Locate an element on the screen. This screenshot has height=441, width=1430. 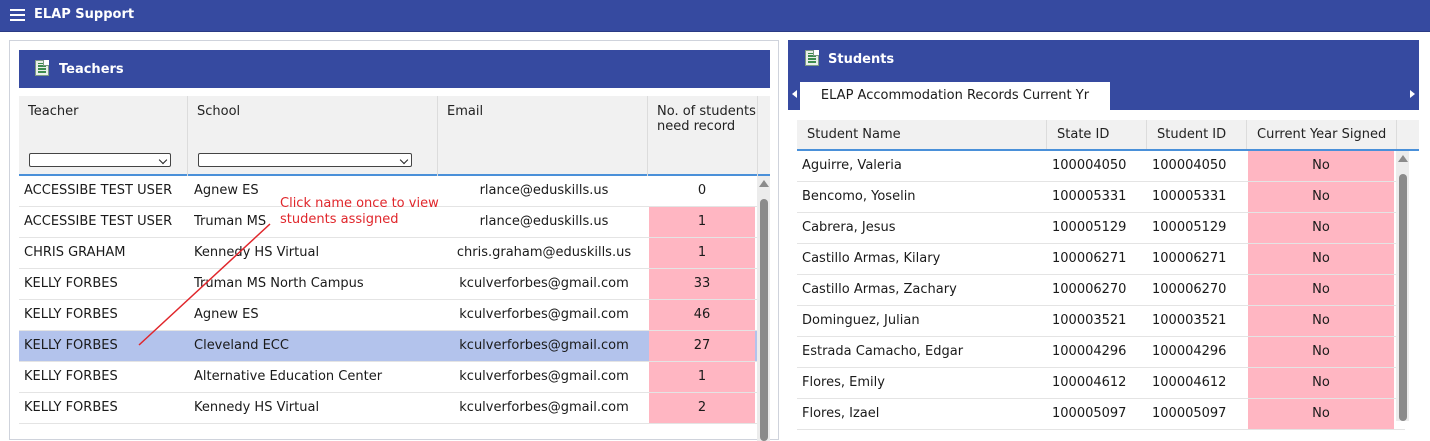
app-header-bar: ELAP Support is located at coordinates (715, 16).